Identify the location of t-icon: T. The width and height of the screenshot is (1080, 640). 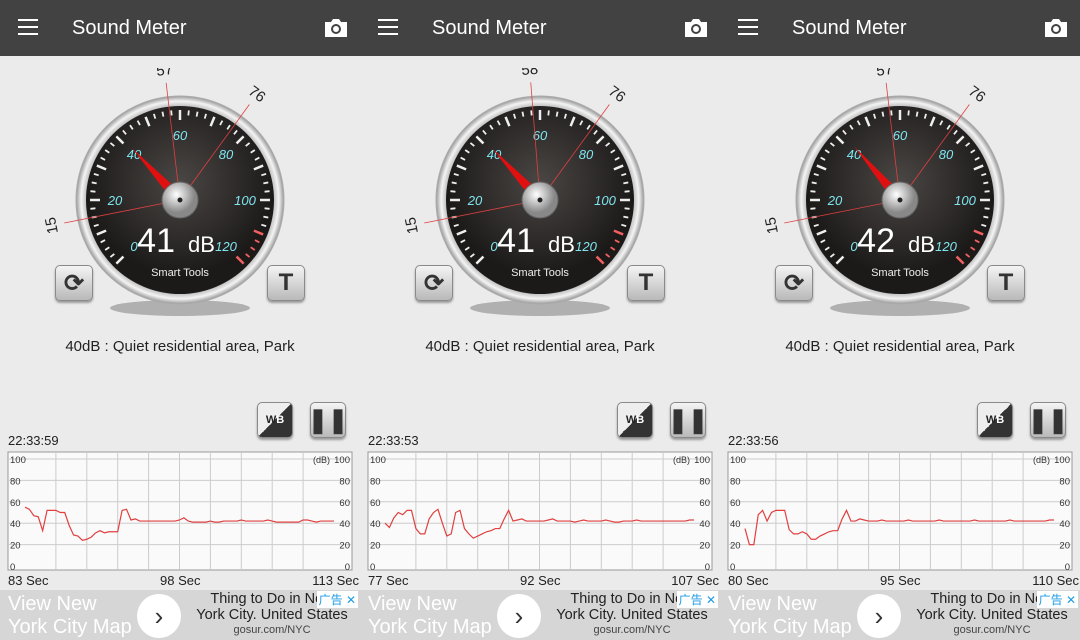
(286, 282).